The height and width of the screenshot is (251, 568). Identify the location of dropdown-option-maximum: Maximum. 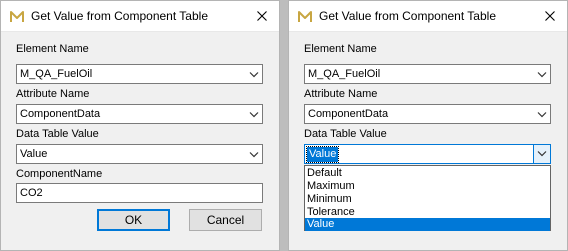
(427, 186).